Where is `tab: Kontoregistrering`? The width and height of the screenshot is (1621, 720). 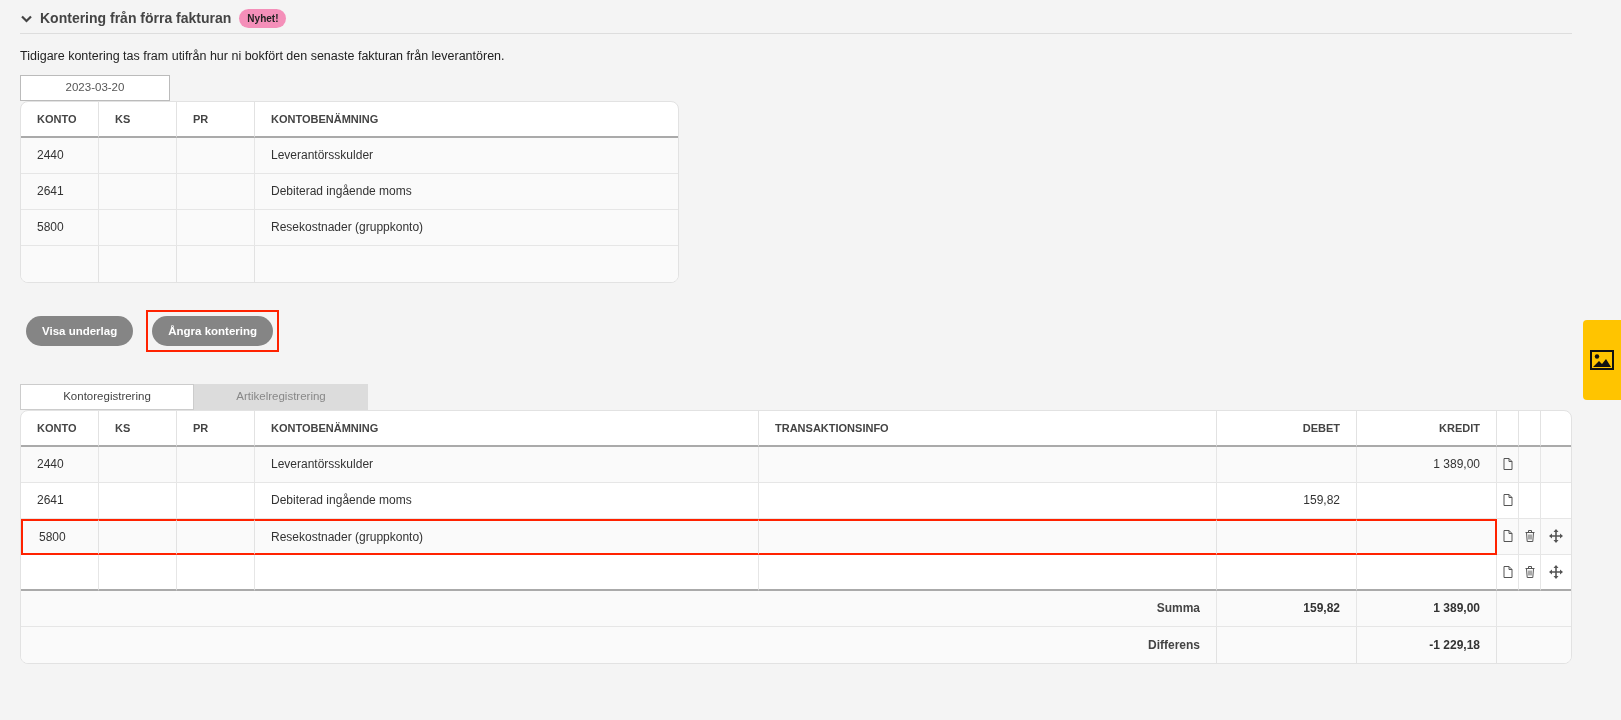 tab: Kontoregistrering is located at coordinates (107, 396).